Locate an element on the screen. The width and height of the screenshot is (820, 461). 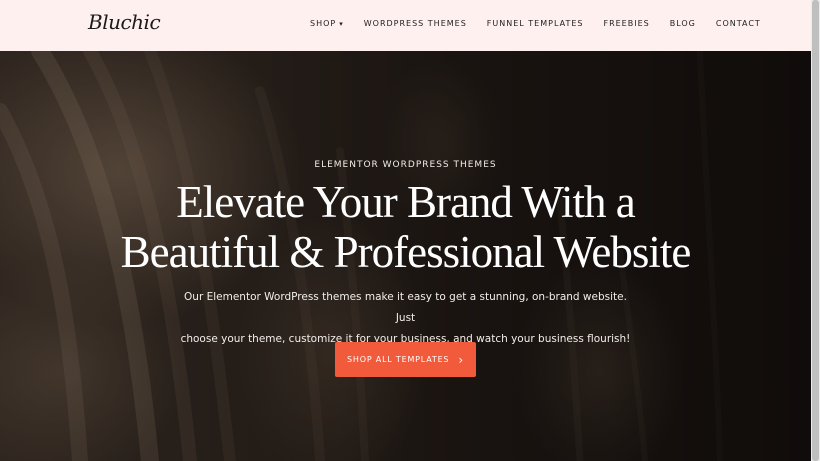
site-logo: Bluchic is located at coordinates (124, 22).